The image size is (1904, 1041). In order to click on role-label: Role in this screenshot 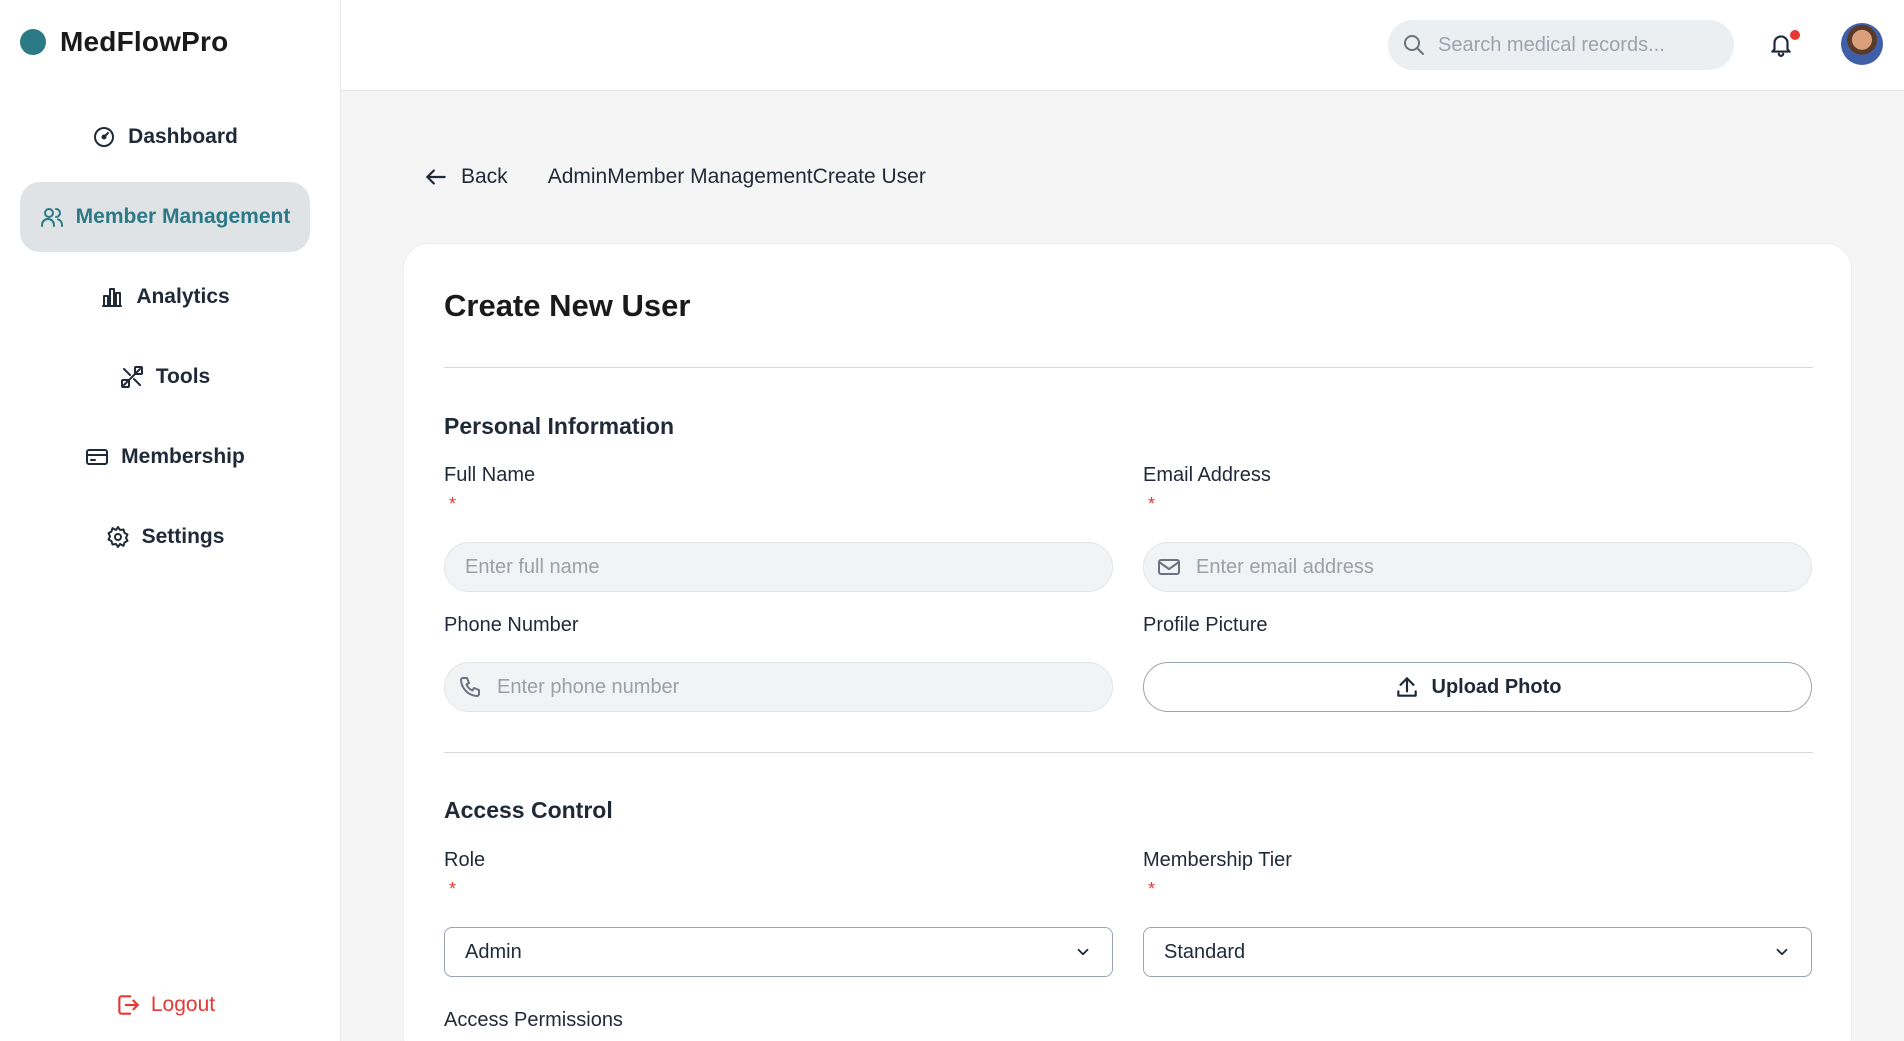, I will do `click(465, 860)`.